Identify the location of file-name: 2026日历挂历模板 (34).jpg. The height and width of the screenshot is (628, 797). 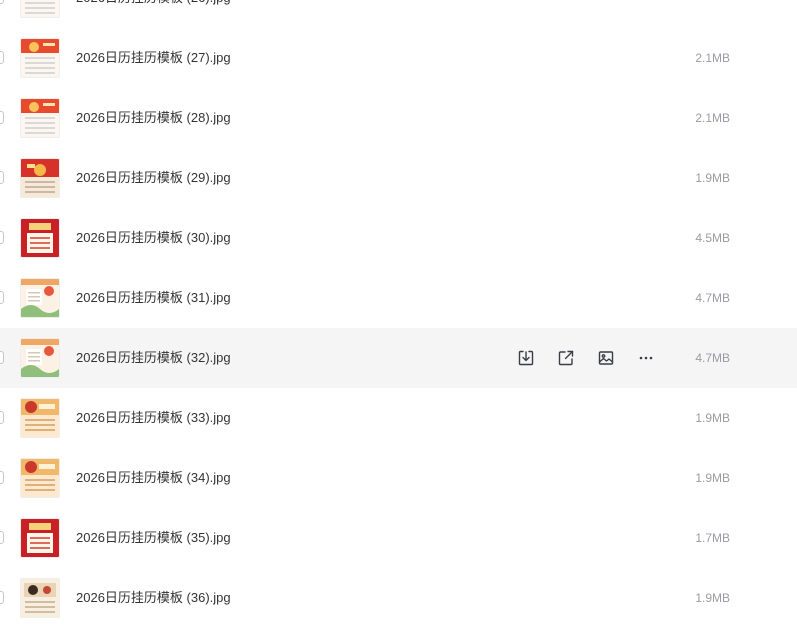
(153, 478).